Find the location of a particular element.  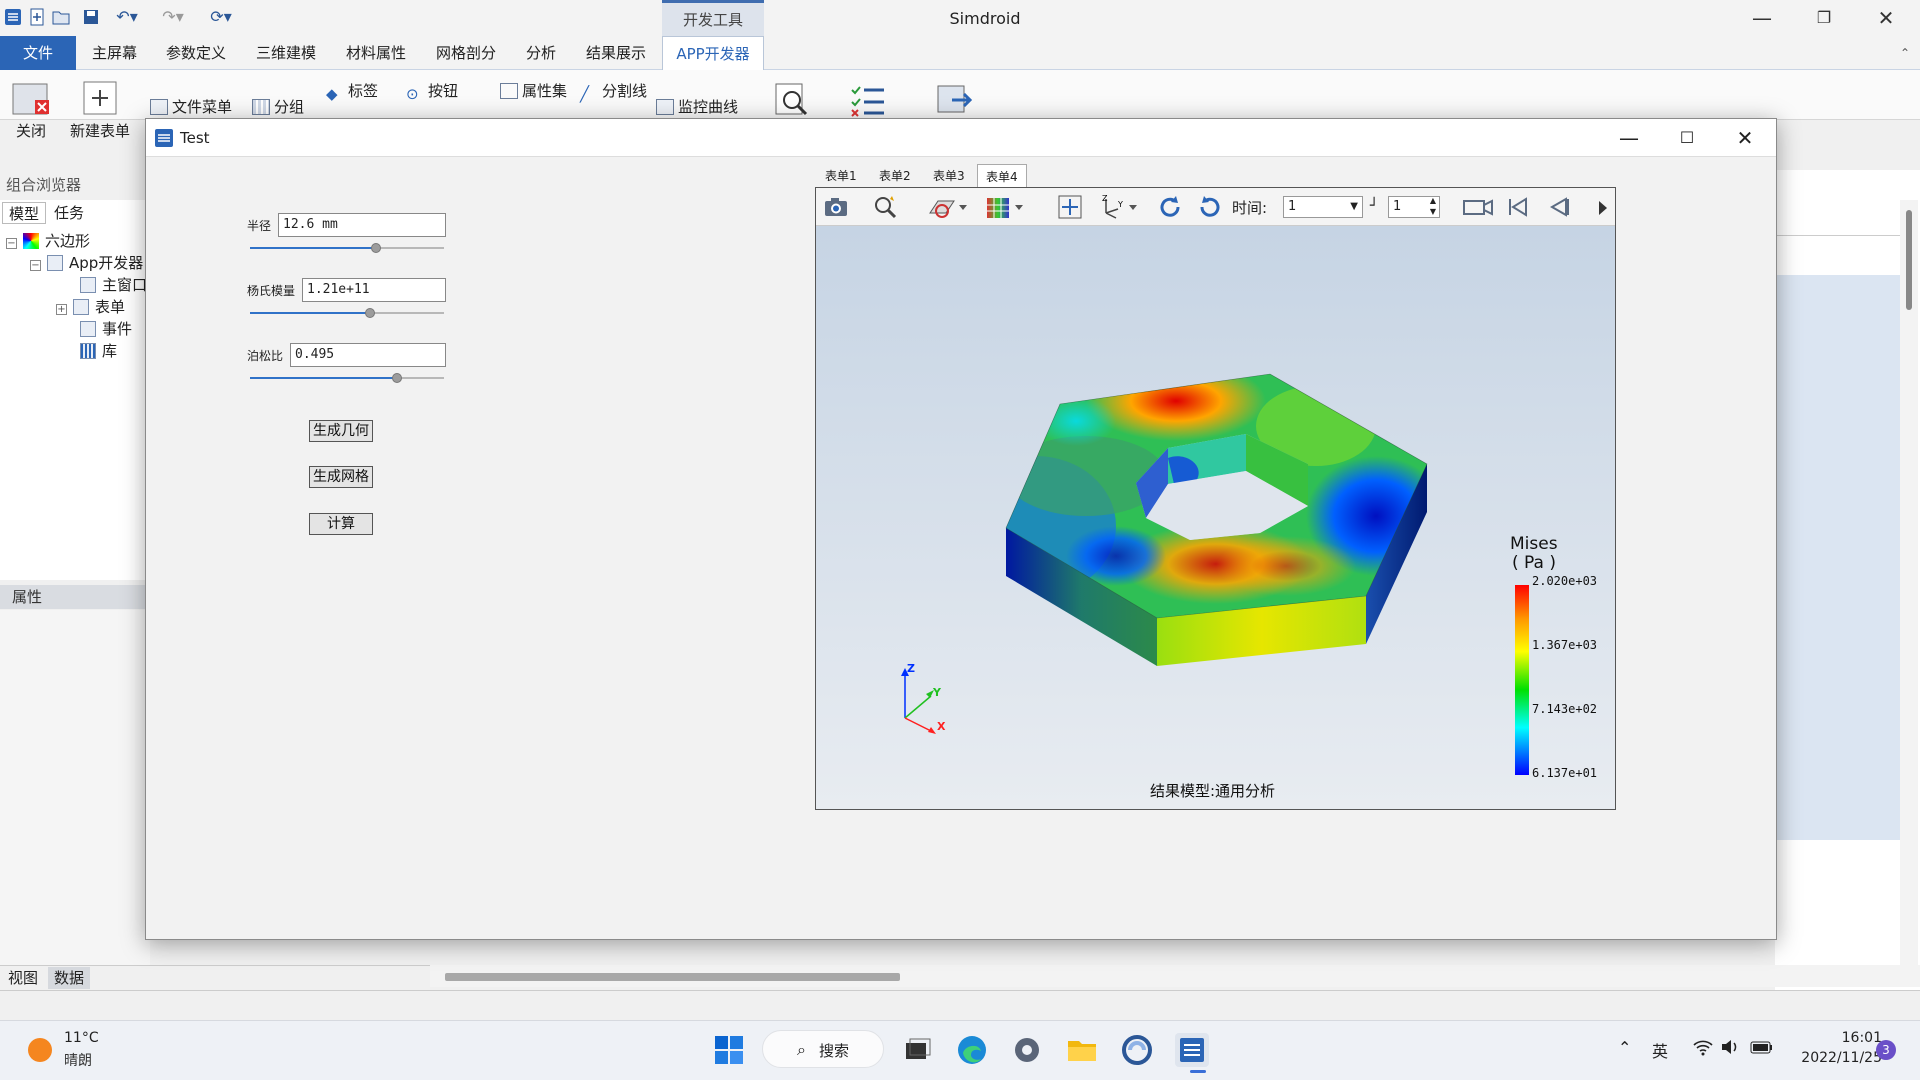

monitor-curve-button: 监控曲线 is located at coordinates (697, 107).